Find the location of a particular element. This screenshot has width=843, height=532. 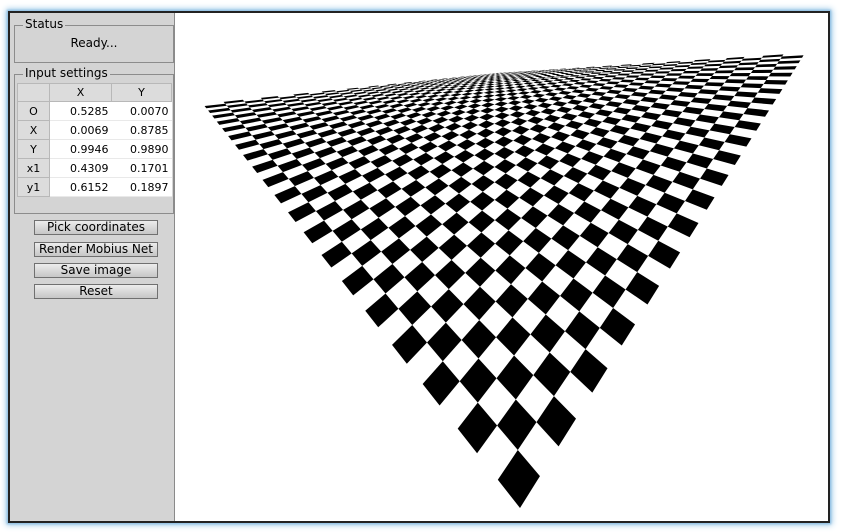

row-header-y1: y1 is located at coordinates (33, 187).